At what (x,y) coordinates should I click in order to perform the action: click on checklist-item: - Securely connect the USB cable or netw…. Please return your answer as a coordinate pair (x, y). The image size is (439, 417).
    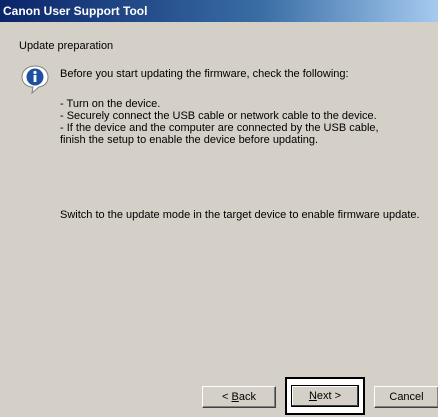
    Looking at the image, I should click on (218, 116).